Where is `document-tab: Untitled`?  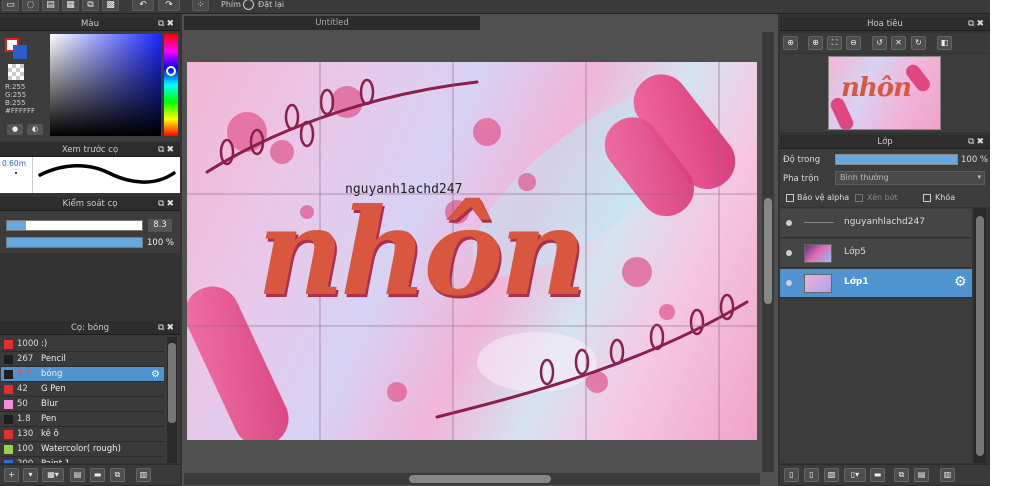
document-tab: Untitled is located at coordinates (332, 23).